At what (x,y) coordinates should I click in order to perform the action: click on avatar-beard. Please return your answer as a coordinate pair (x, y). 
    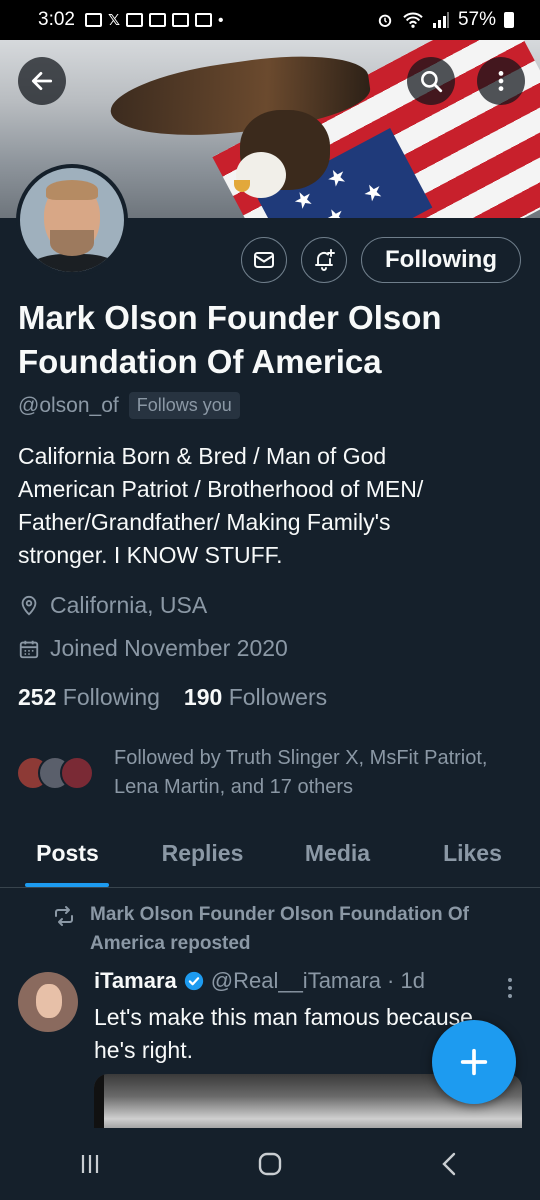
    Looking at the image, I should click on (72, 243).